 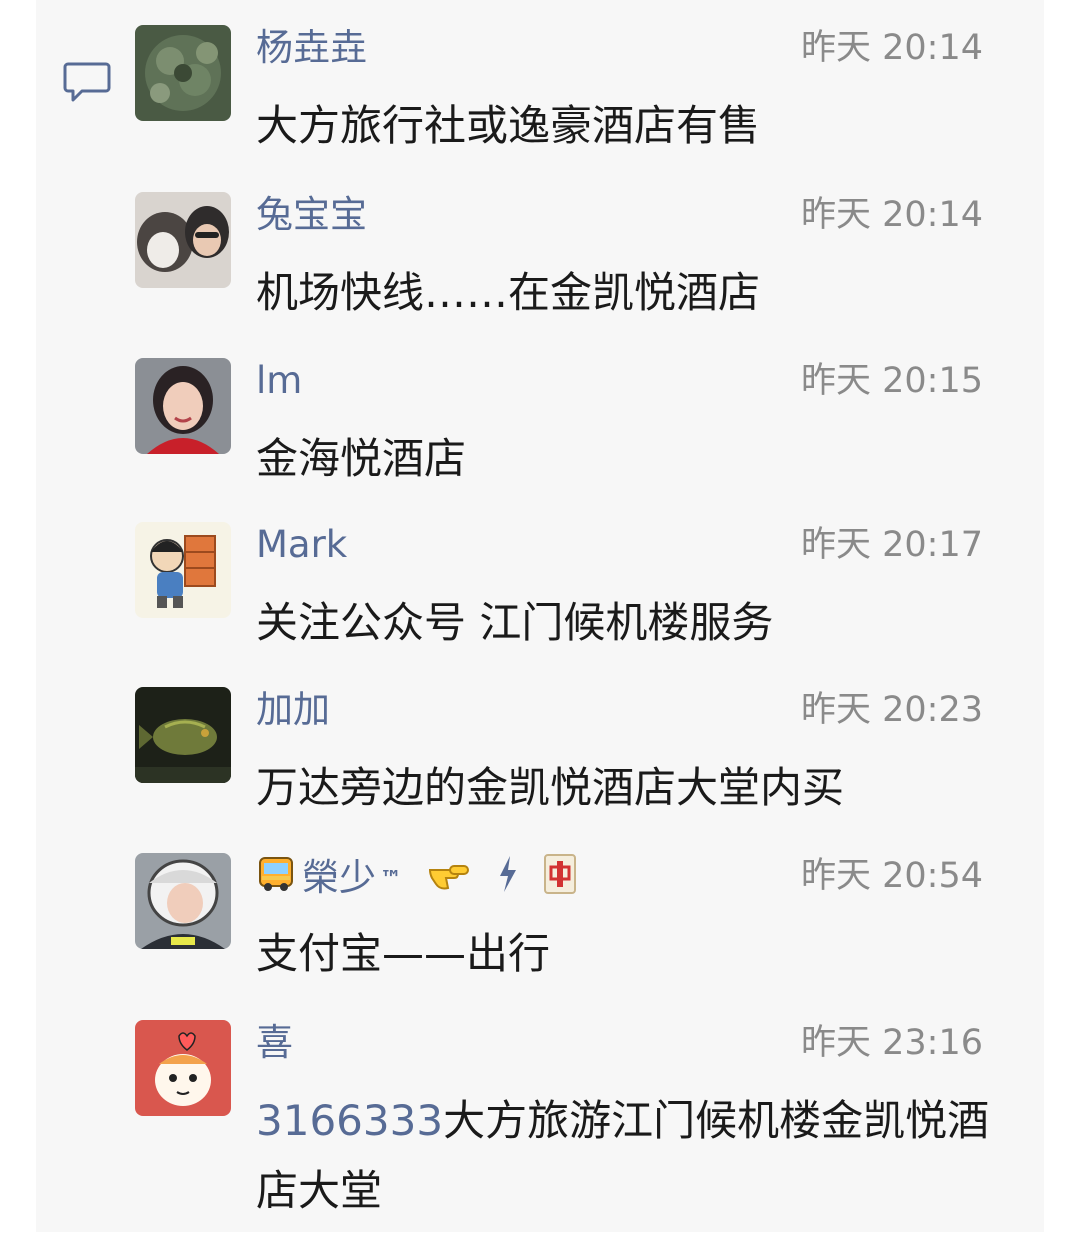 I want to click on sender-name: 喜, so click(x=274, y=1043).